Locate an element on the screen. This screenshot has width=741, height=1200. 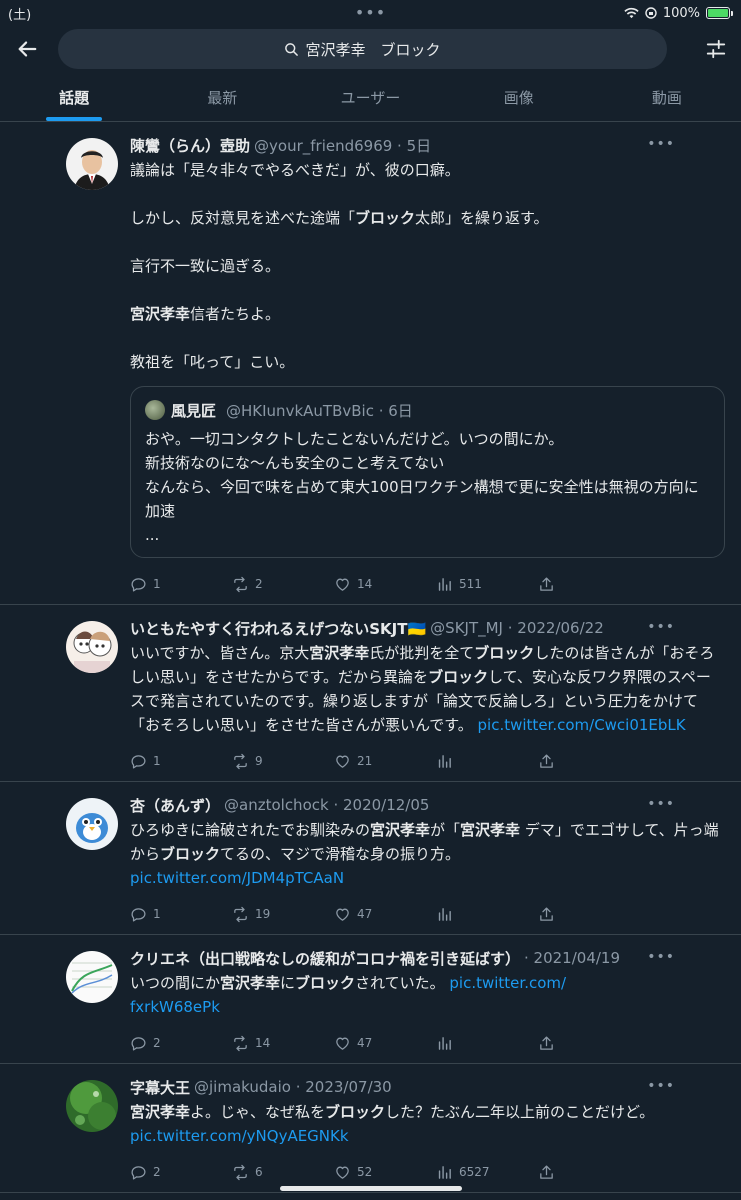
display-name: 陳鸞（らん）壺助 is located at coordinates (190, 145).